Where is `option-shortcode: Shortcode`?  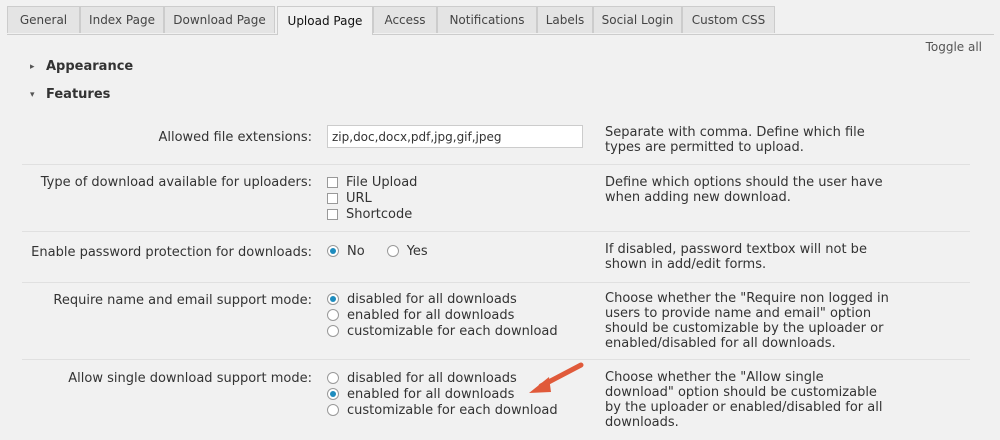
option-shortcode: Shortcode is located at coordinates (372, 214).